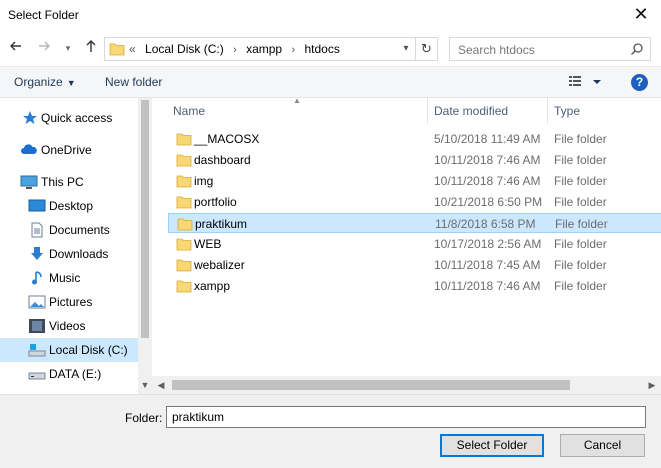 The image size is (661, 468). Describe the element at coordinates (38, 82) in the screenshot. I see `organize-label: Organize` at that location.